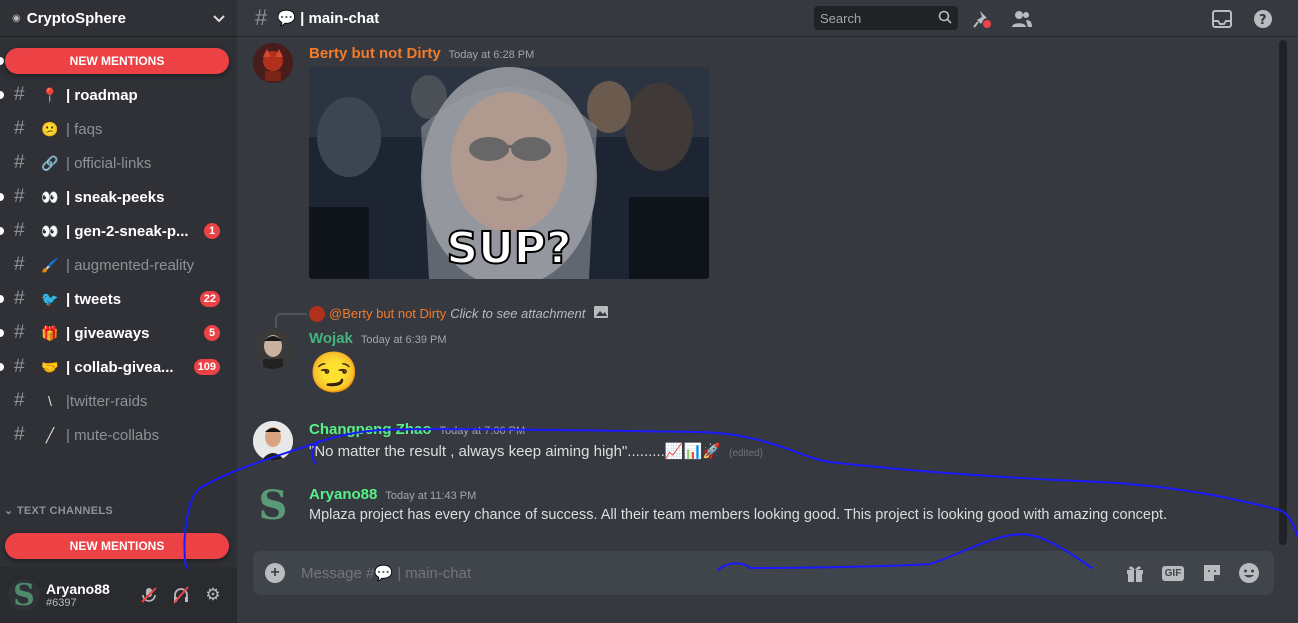  What do you see at coordinates (1212, 573) in the screenshot?
I see `sticker-icon` at bounding box center [1212, 573].